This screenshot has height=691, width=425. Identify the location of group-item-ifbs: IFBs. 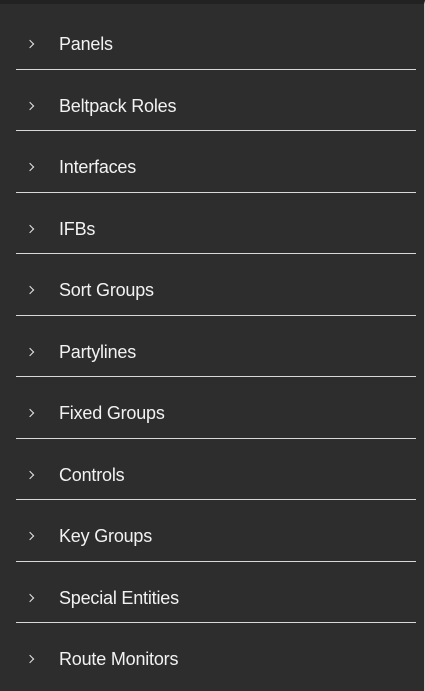
(216, 223).